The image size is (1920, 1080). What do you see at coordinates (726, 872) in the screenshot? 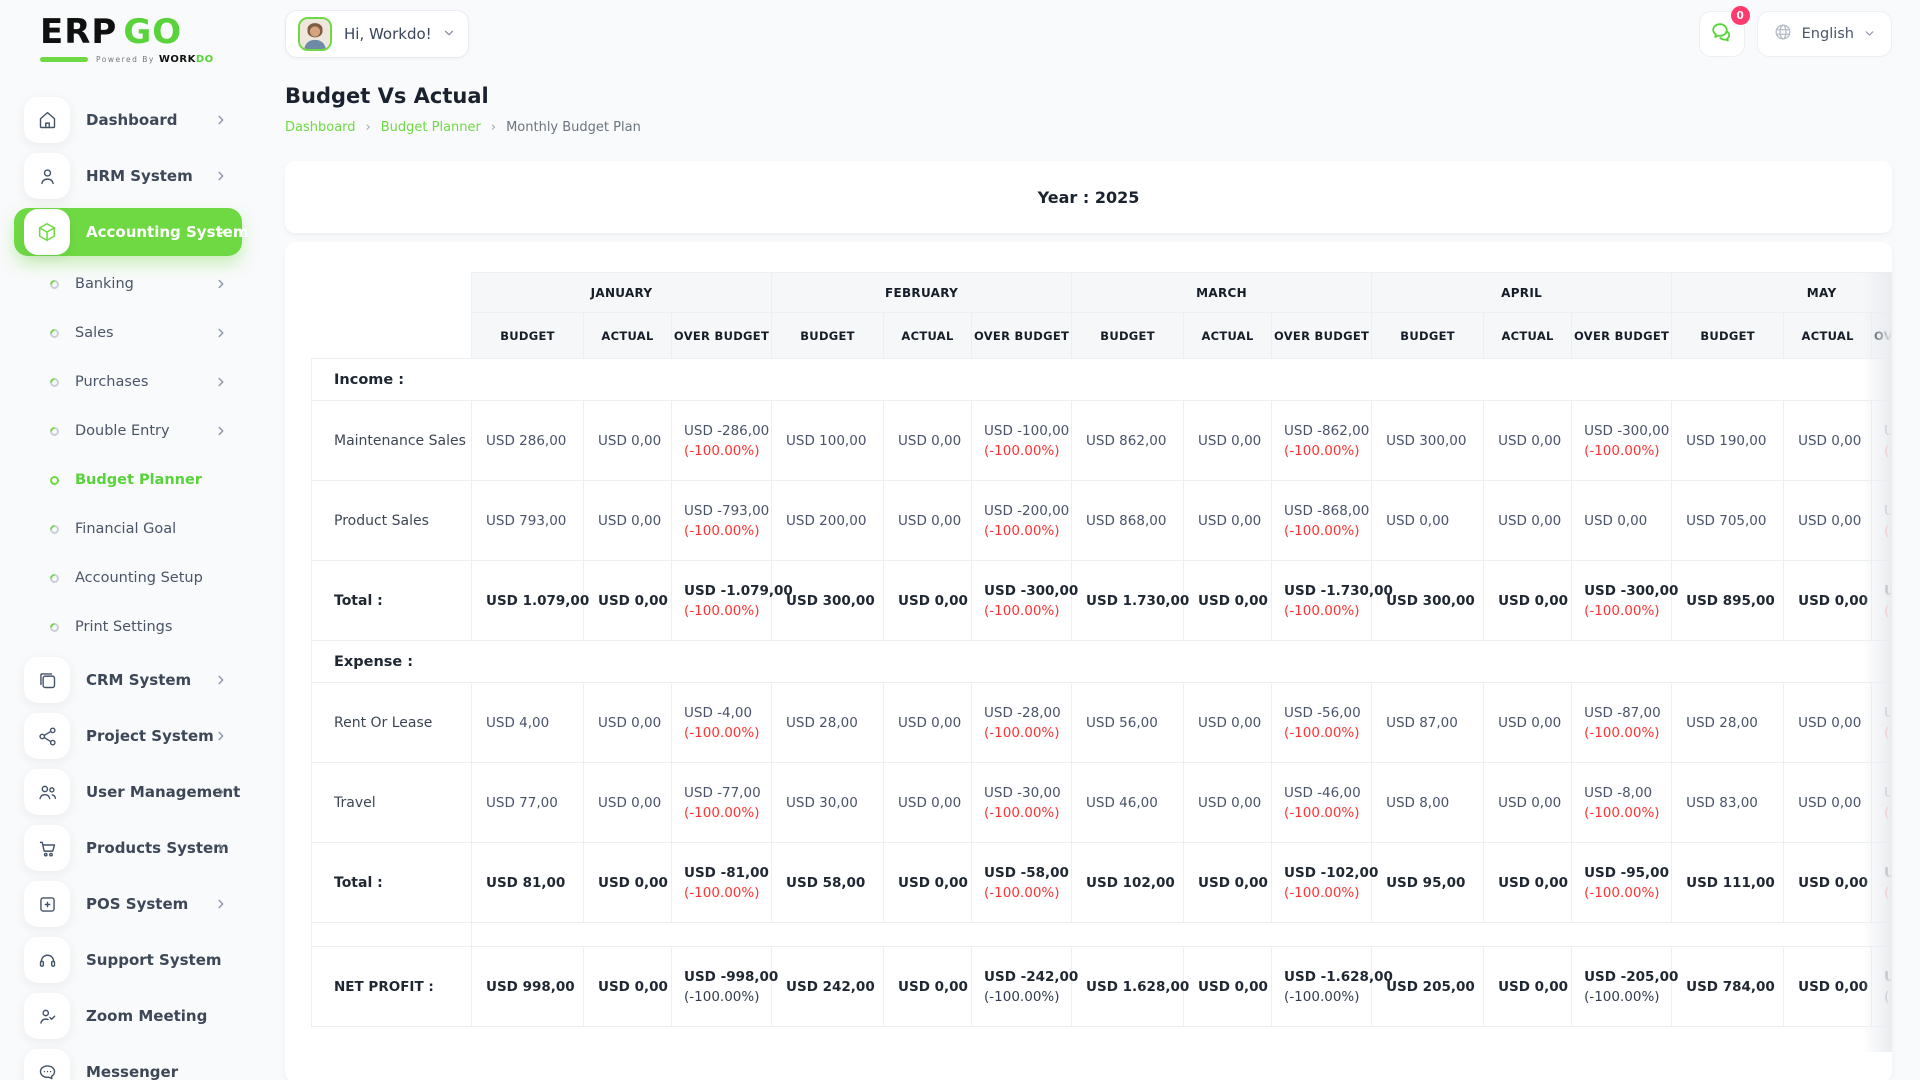
I see `over-budget-amount: USD -81,00` at bounding box center [726, 872].